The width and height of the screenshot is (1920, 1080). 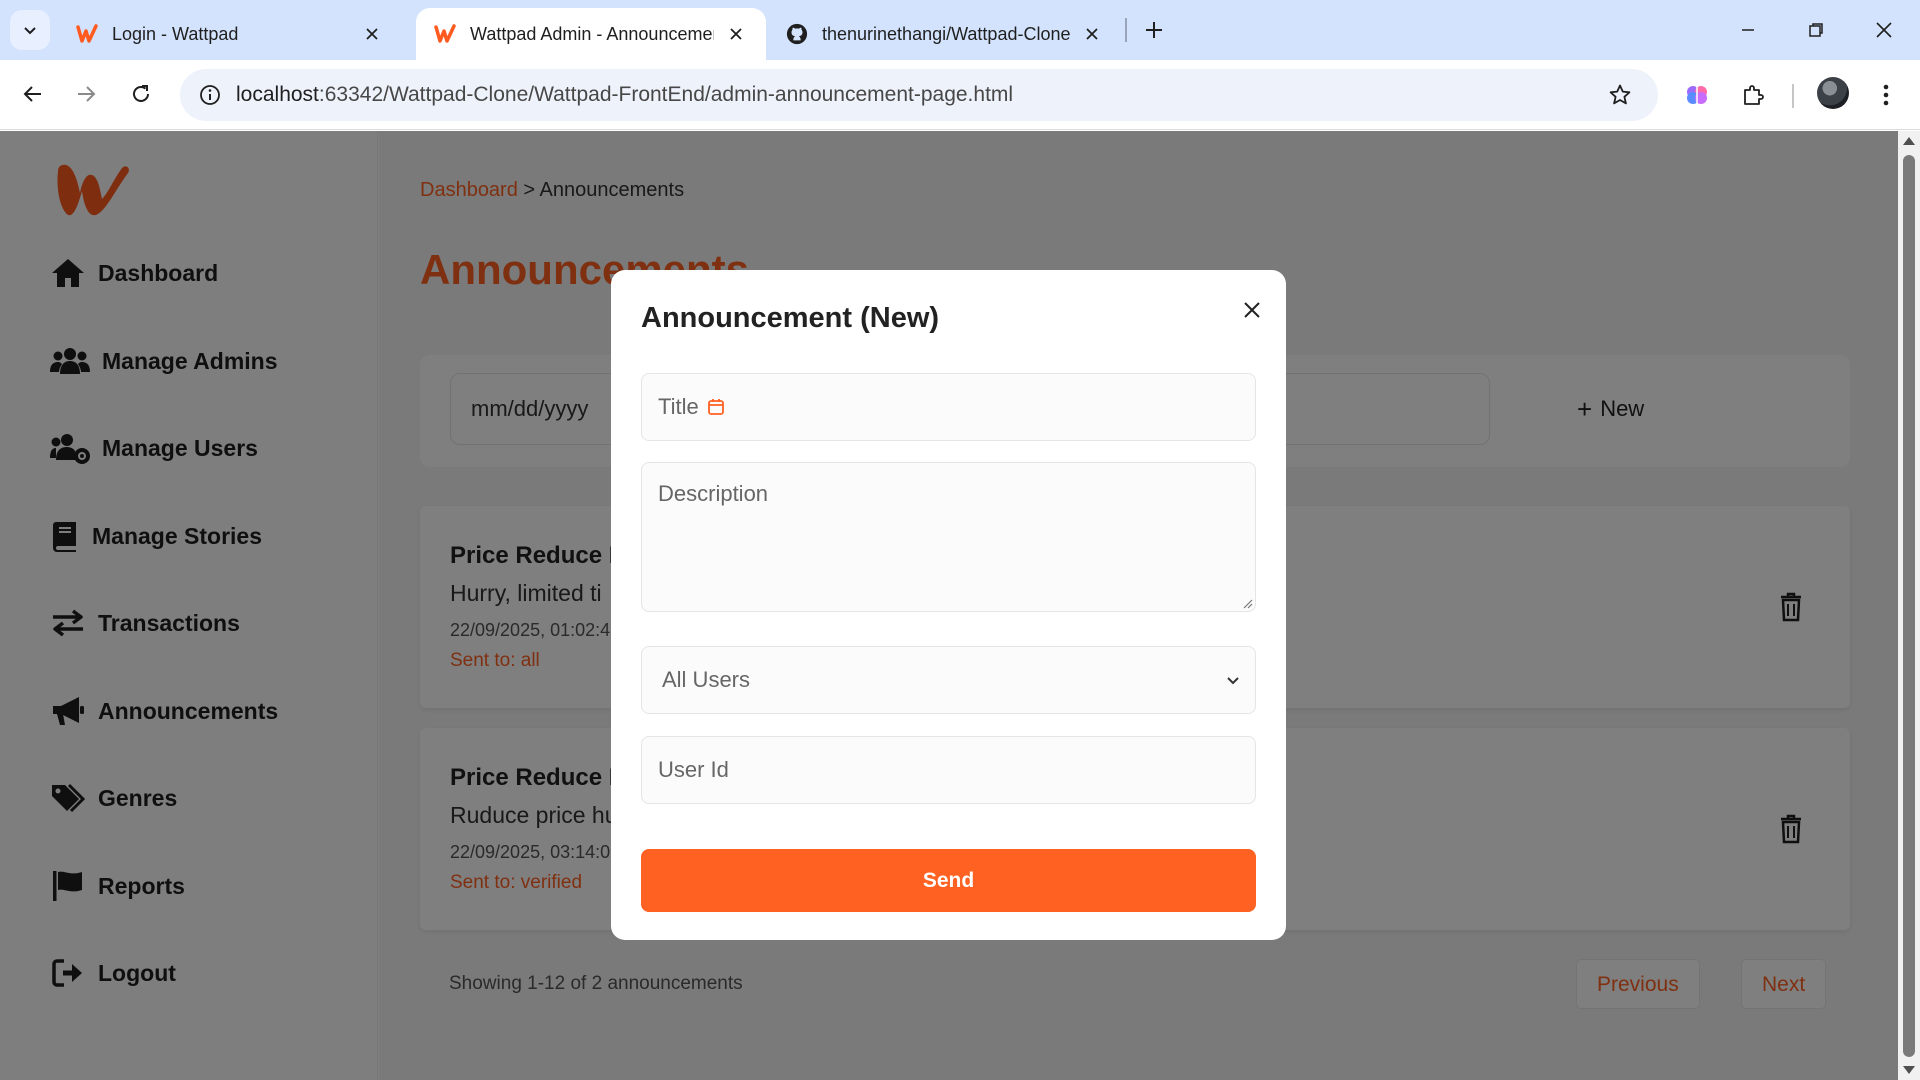 I want to click on bookmark-star-icon, so click(x=1620, y=95).